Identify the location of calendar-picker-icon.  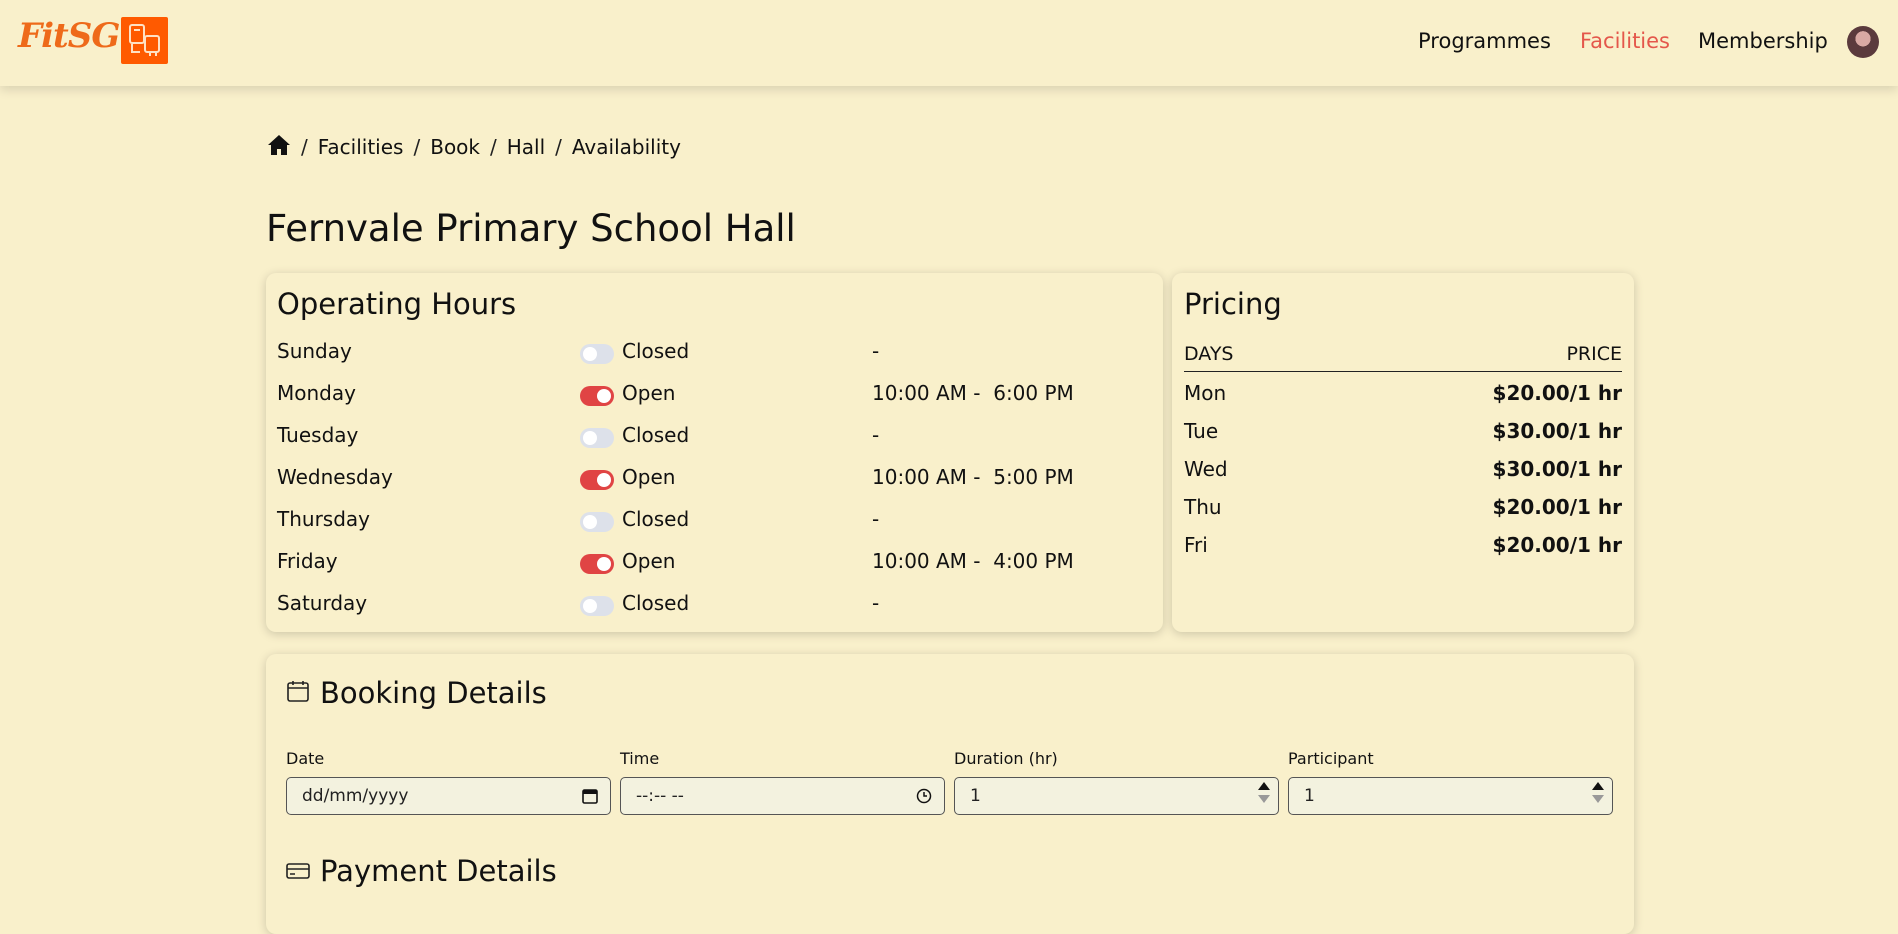
(590, 798).